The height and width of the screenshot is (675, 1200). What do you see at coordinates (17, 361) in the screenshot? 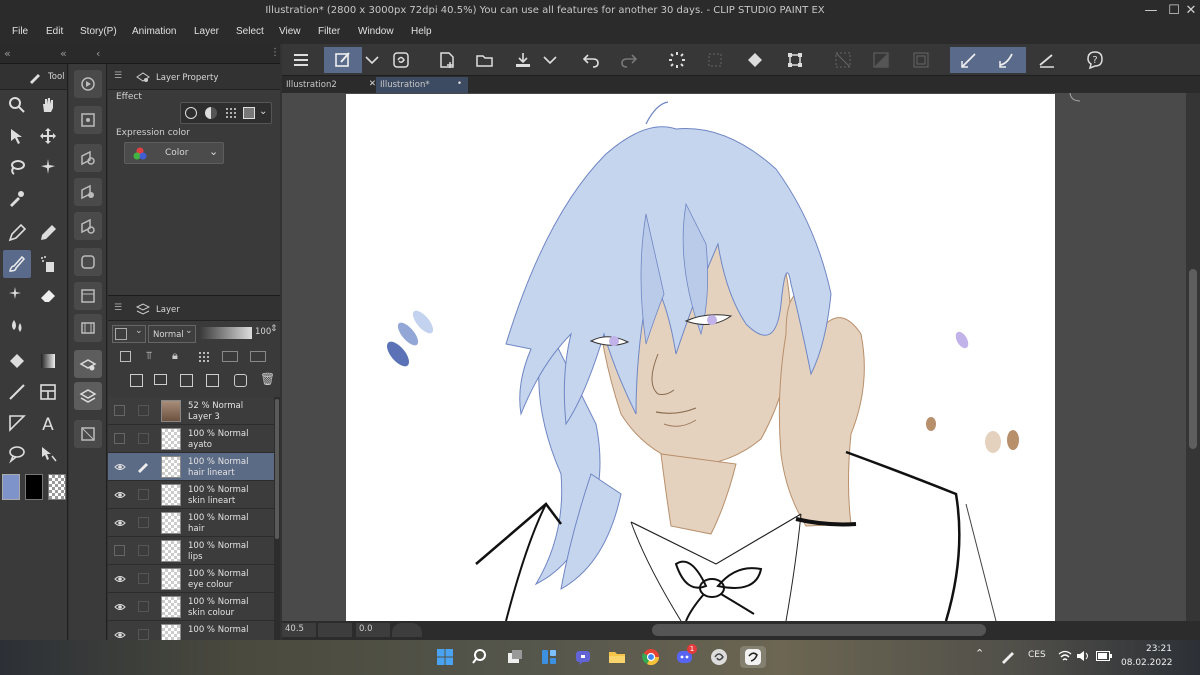
I see `fill-tool-icon` at bounding box center [17, 361].